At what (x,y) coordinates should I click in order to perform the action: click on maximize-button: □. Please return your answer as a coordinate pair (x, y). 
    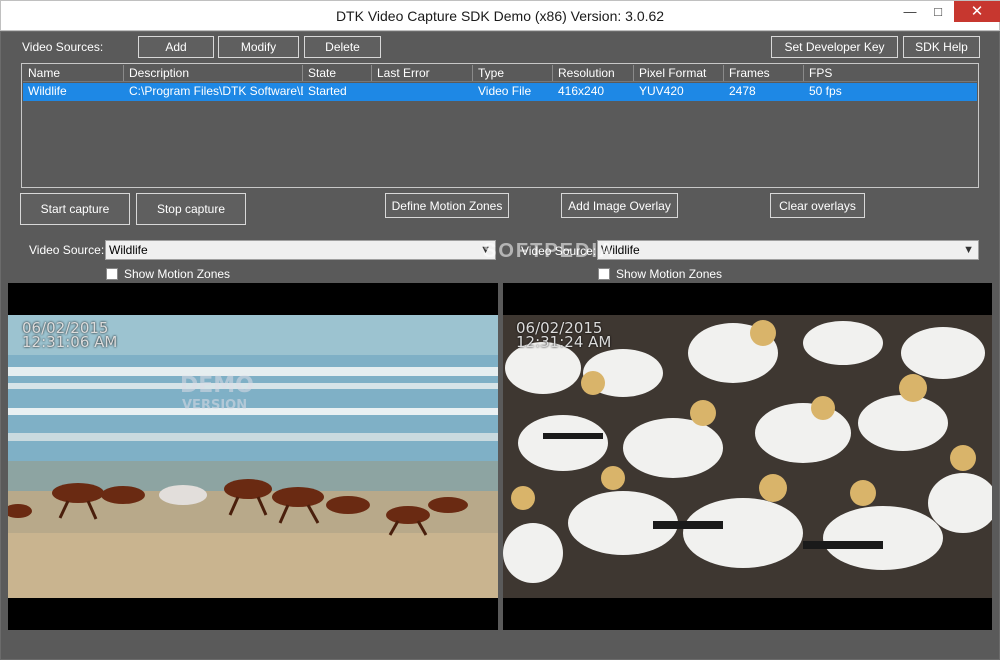
    Looking at the image, I should click on (938, 11).